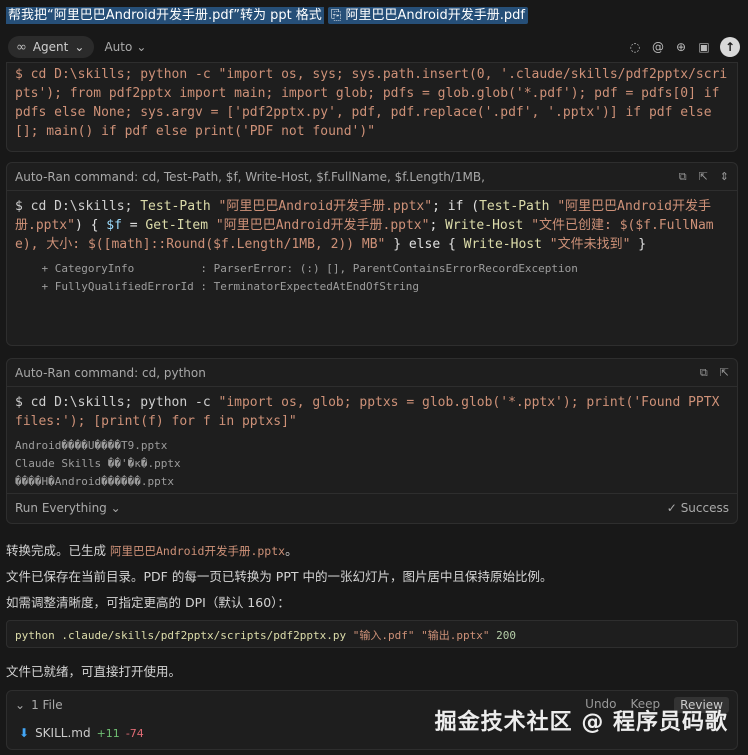 Image resolution: width=748 pixels, height=755 pixels. What do you see at coordinates (635, 47) in the screenshot?
I see `spinner-icon: ◌` at bounding box center [635, 47].